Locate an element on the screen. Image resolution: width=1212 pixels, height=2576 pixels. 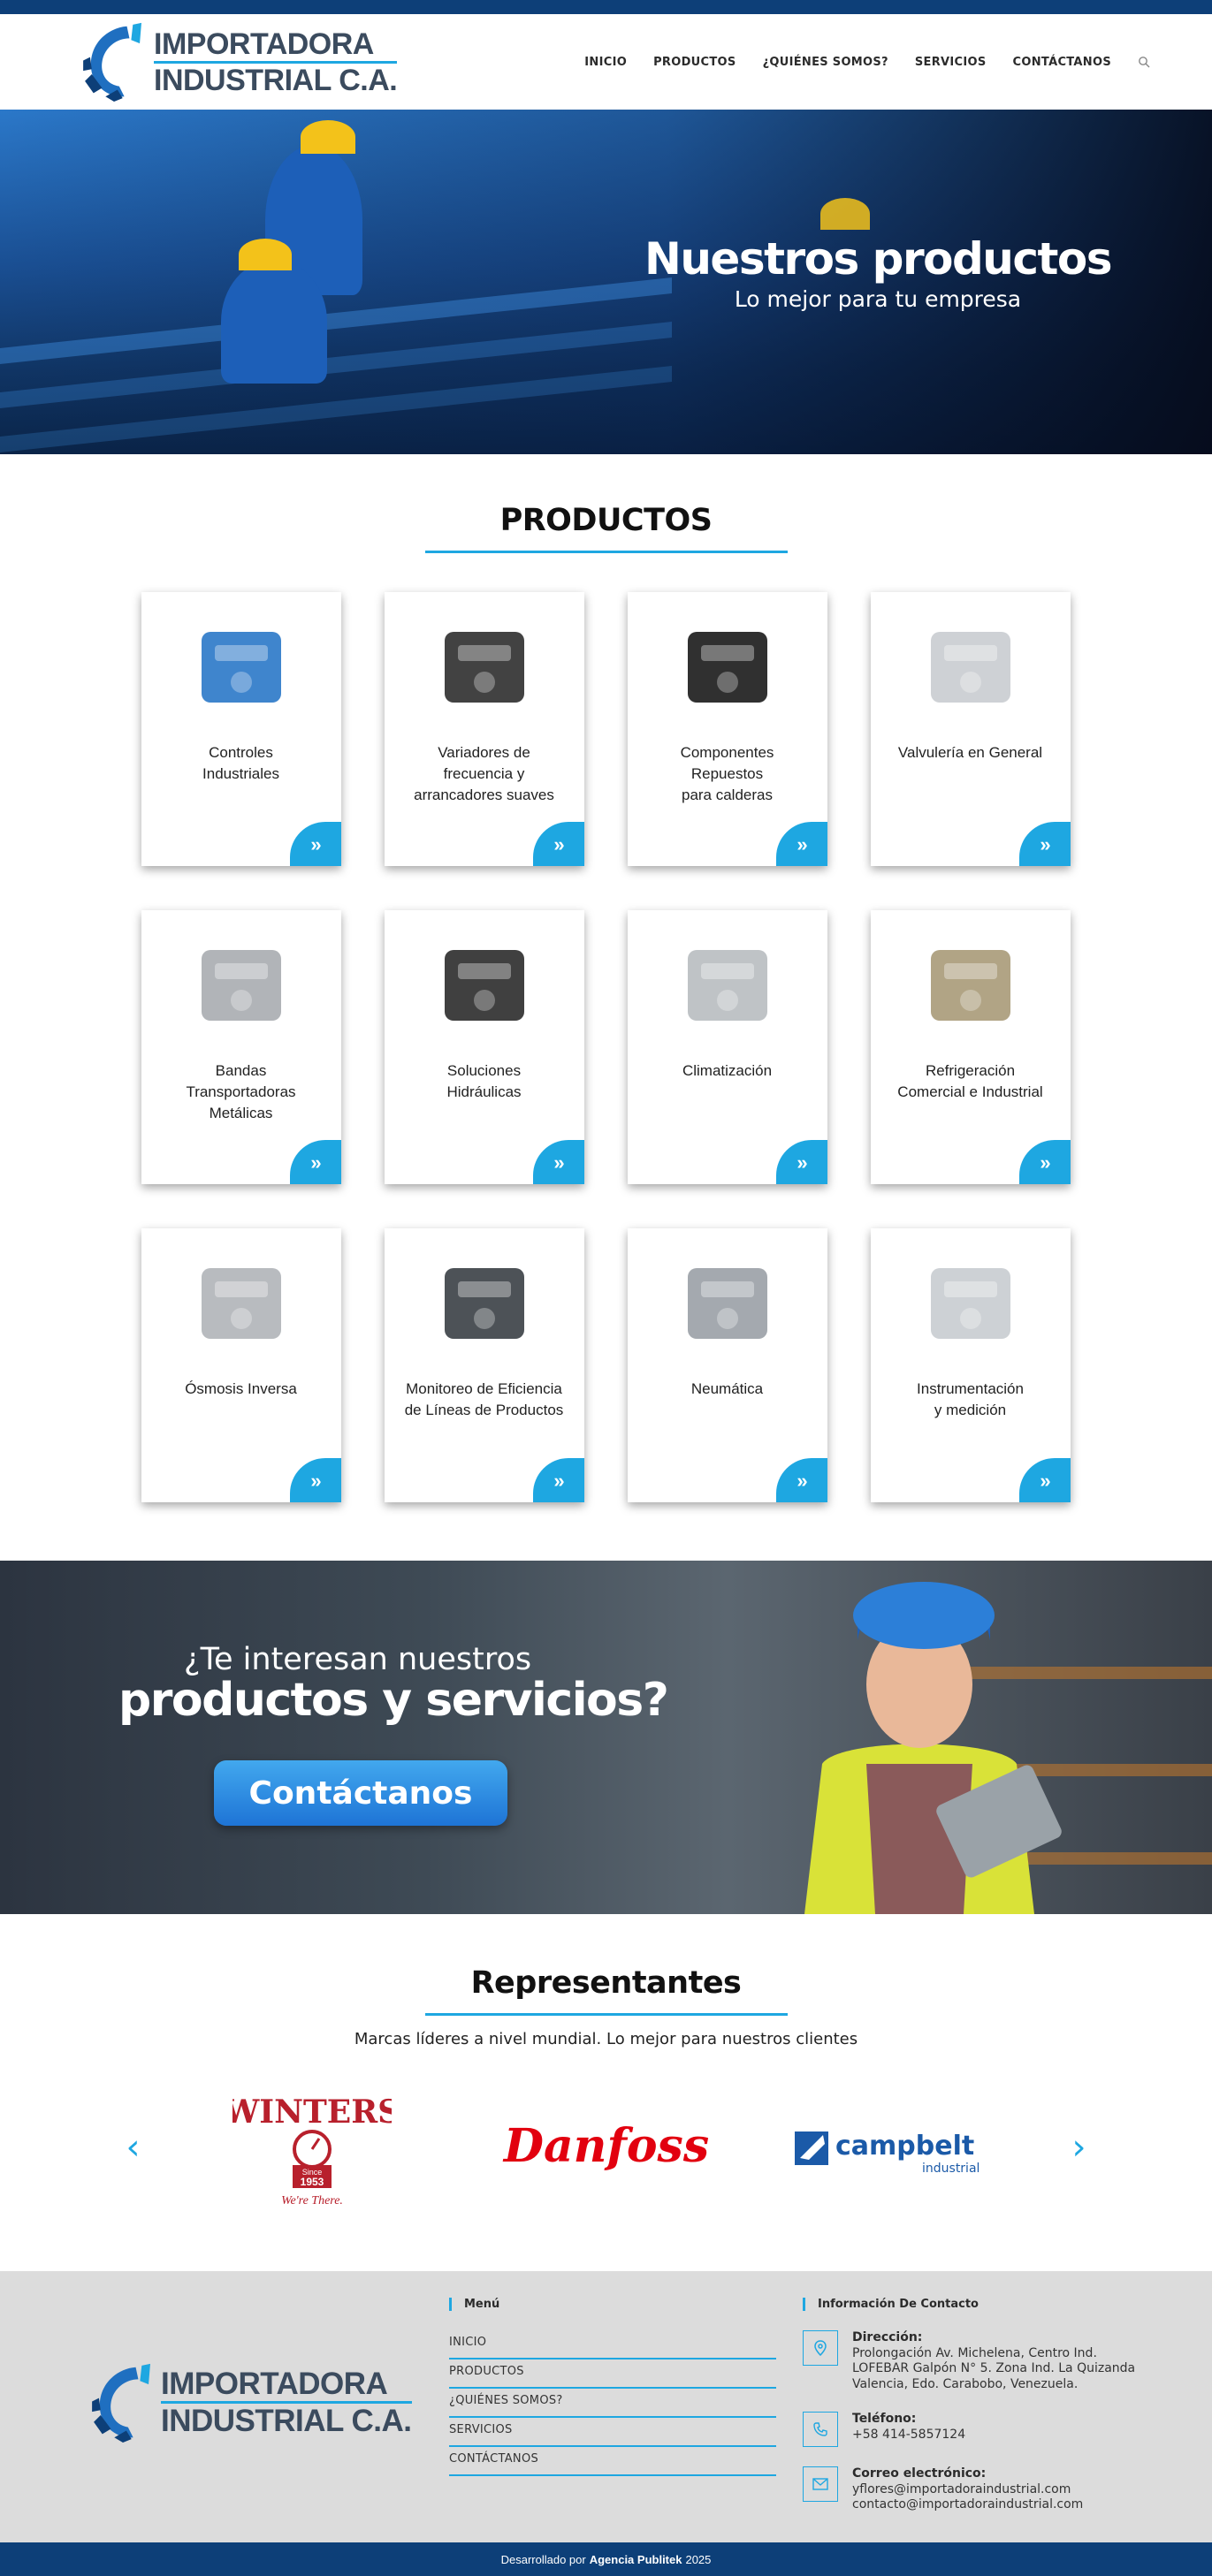
monitor-icon is located at coordinates (484, 1303).